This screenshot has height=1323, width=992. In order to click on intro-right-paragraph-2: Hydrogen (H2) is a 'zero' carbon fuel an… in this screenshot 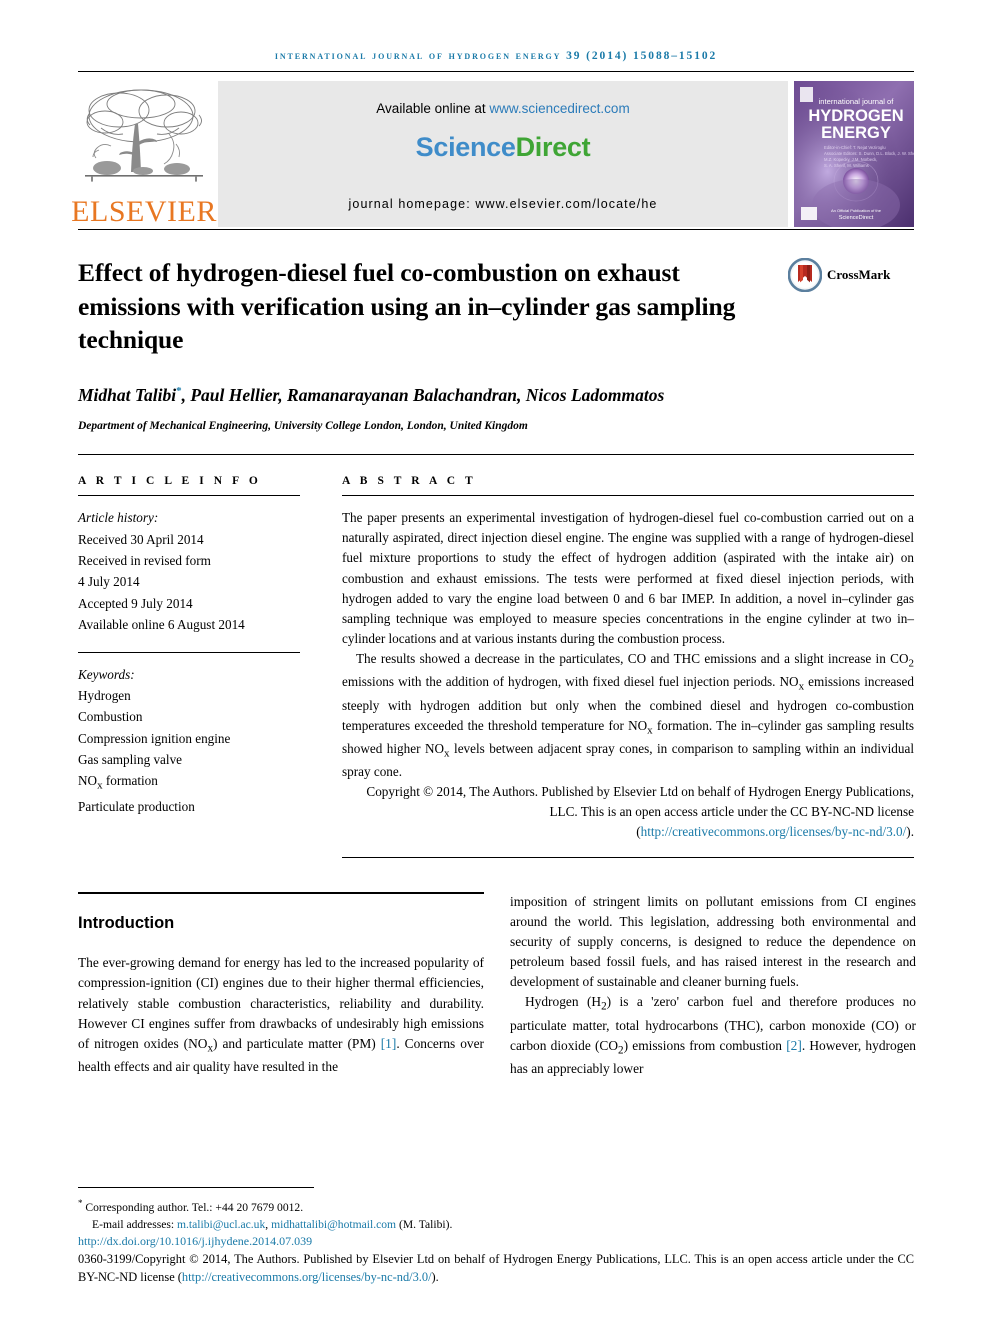, I will do `click(713, 1035)`.